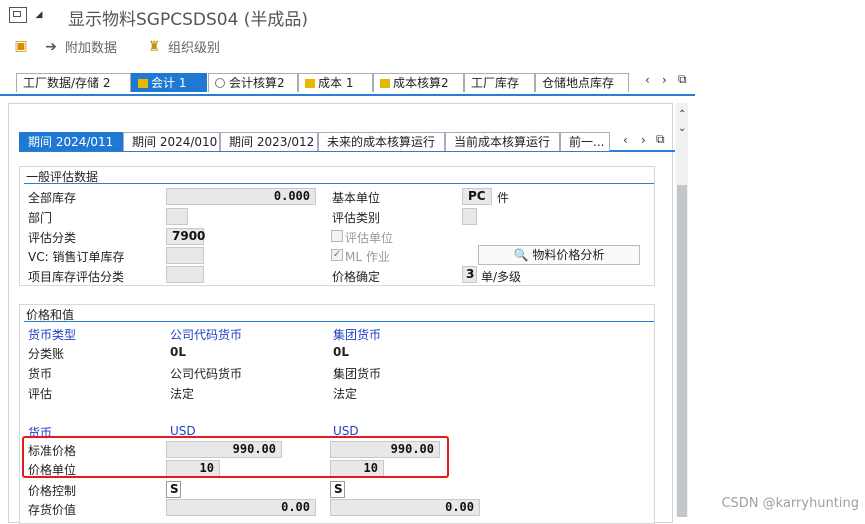 The height and width of the screenshot is (524, 865). I want to click on tab-accounting-2: 会计核算2, so click(253, 82).